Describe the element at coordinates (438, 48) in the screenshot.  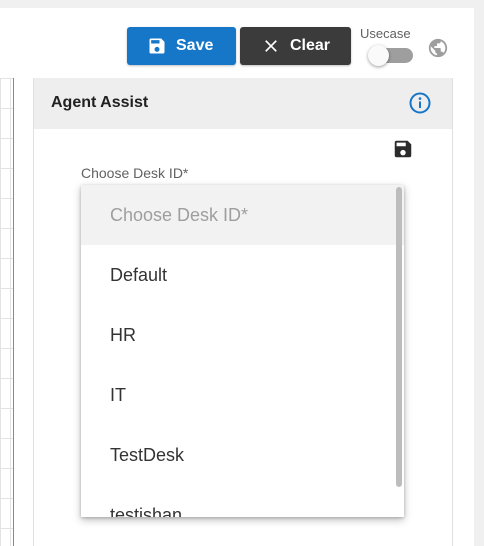
I see `globe-icon` at that location.